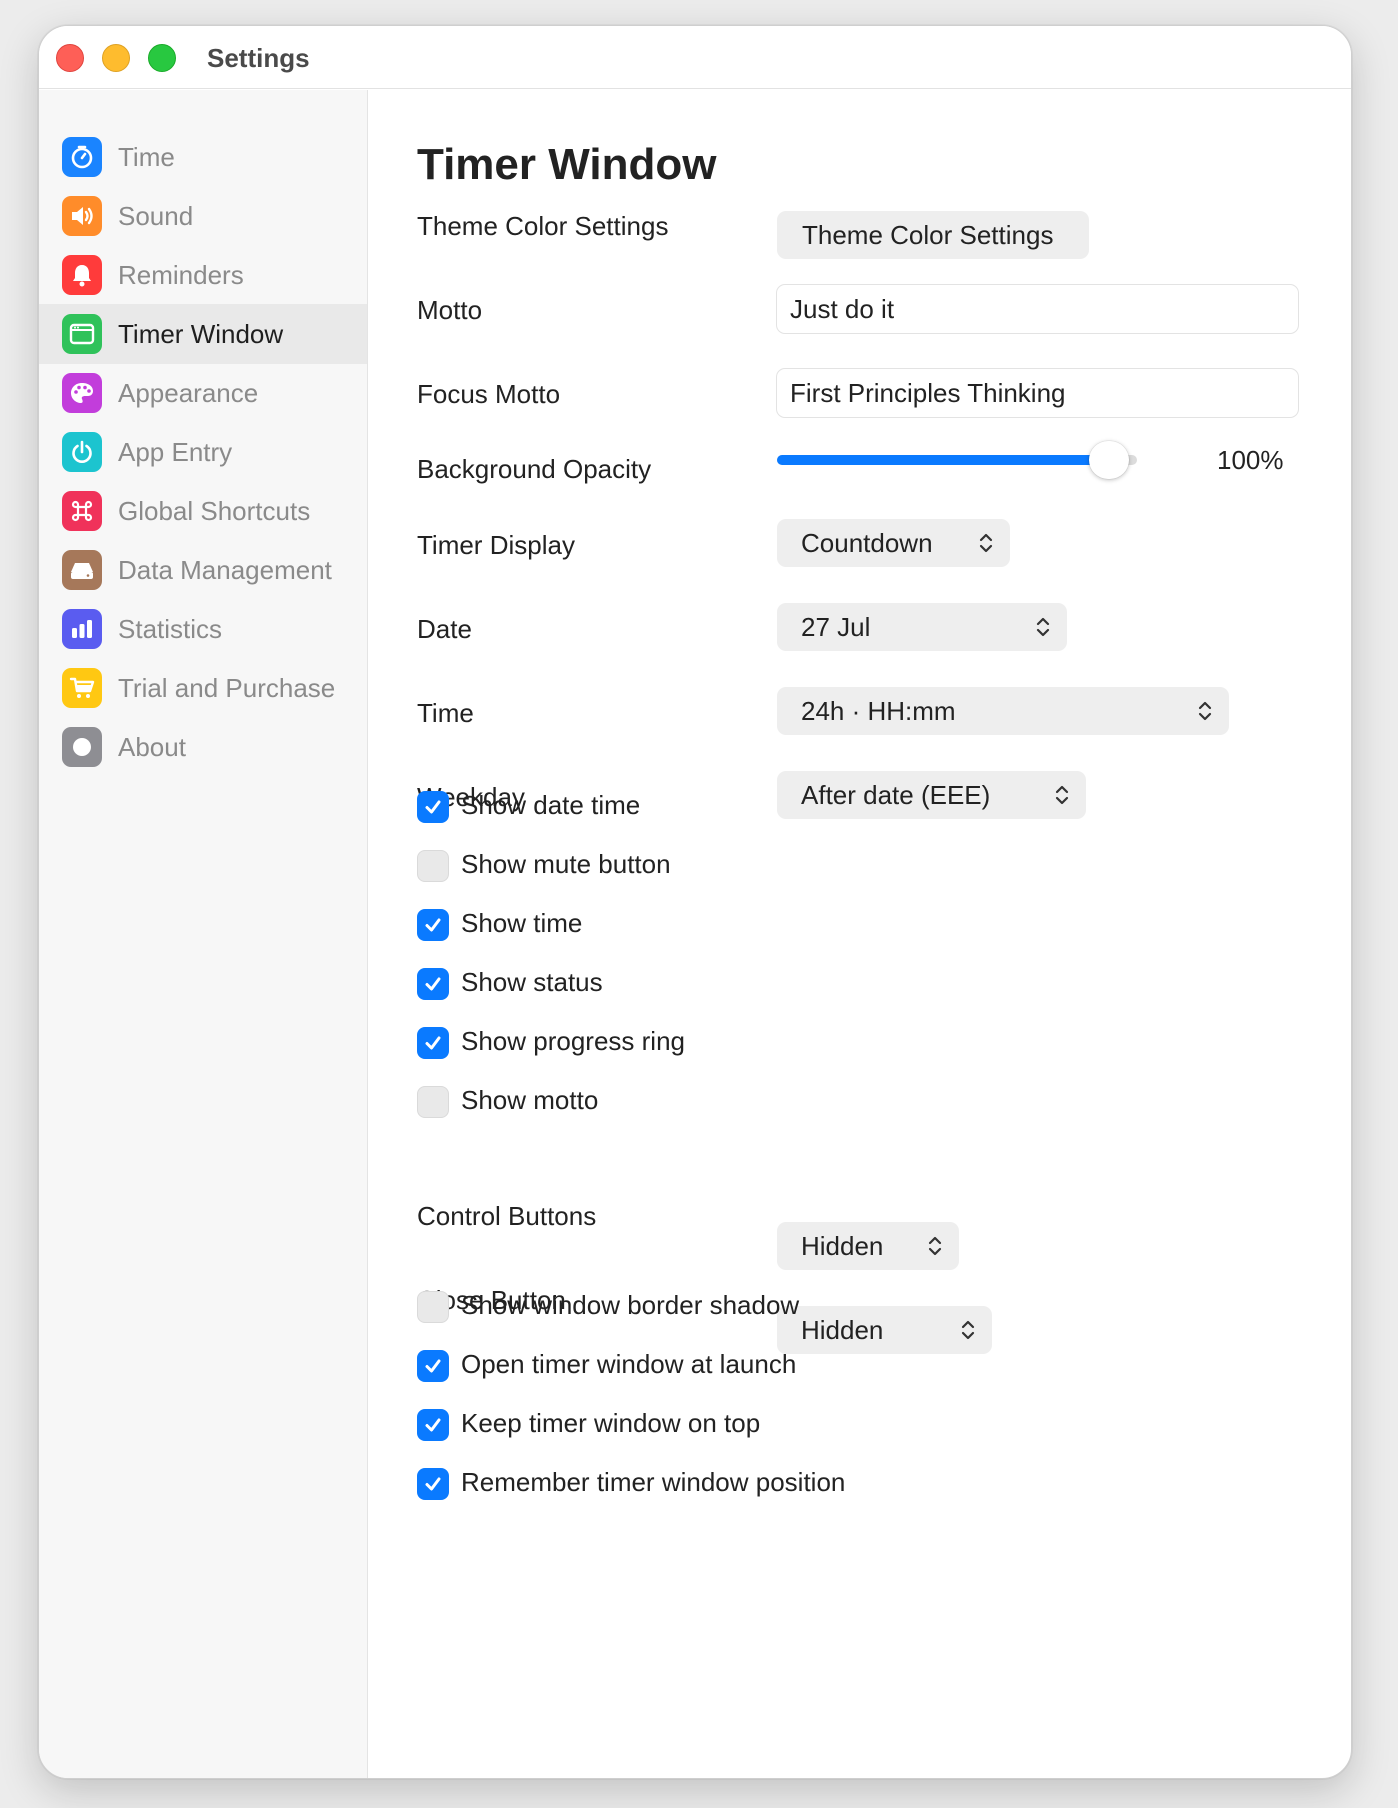  What do you see at coordinates (567, 164) in the screenshot?
I see `page-title: Timer Window` at bounding box center [567, 164].